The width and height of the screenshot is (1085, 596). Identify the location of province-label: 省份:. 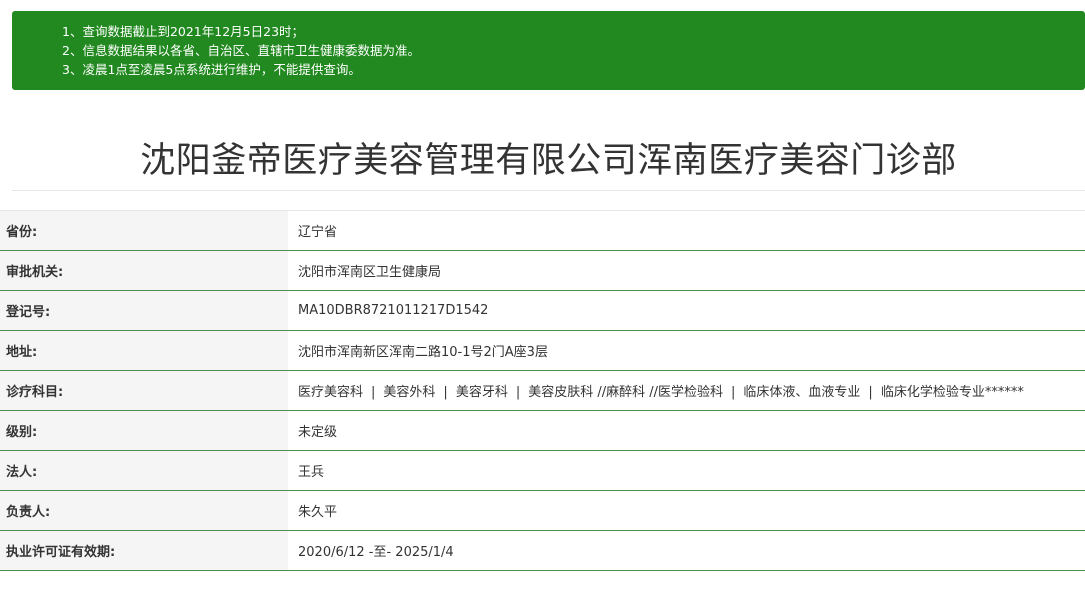
(144, 230).